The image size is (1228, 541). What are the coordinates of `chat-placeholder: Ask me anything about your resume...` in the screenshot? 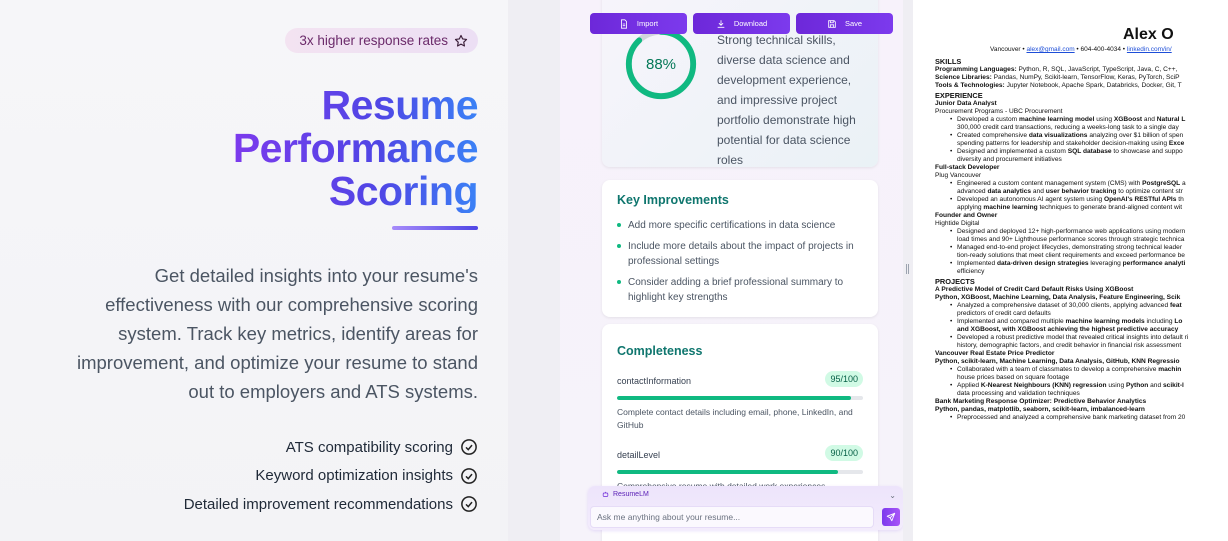 It's located at (669, 517).